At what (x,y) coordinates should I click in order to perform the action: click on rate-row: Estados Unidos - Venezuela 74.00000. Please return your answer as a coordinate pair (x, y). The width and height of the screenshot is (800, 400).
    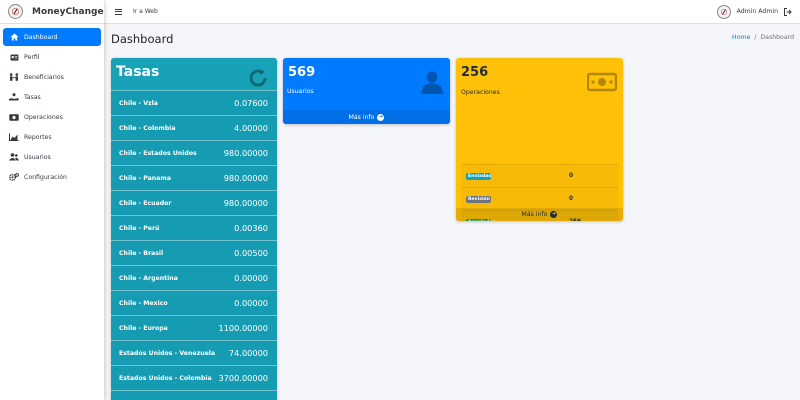
    Looking at the image, I should click on (194, 352).